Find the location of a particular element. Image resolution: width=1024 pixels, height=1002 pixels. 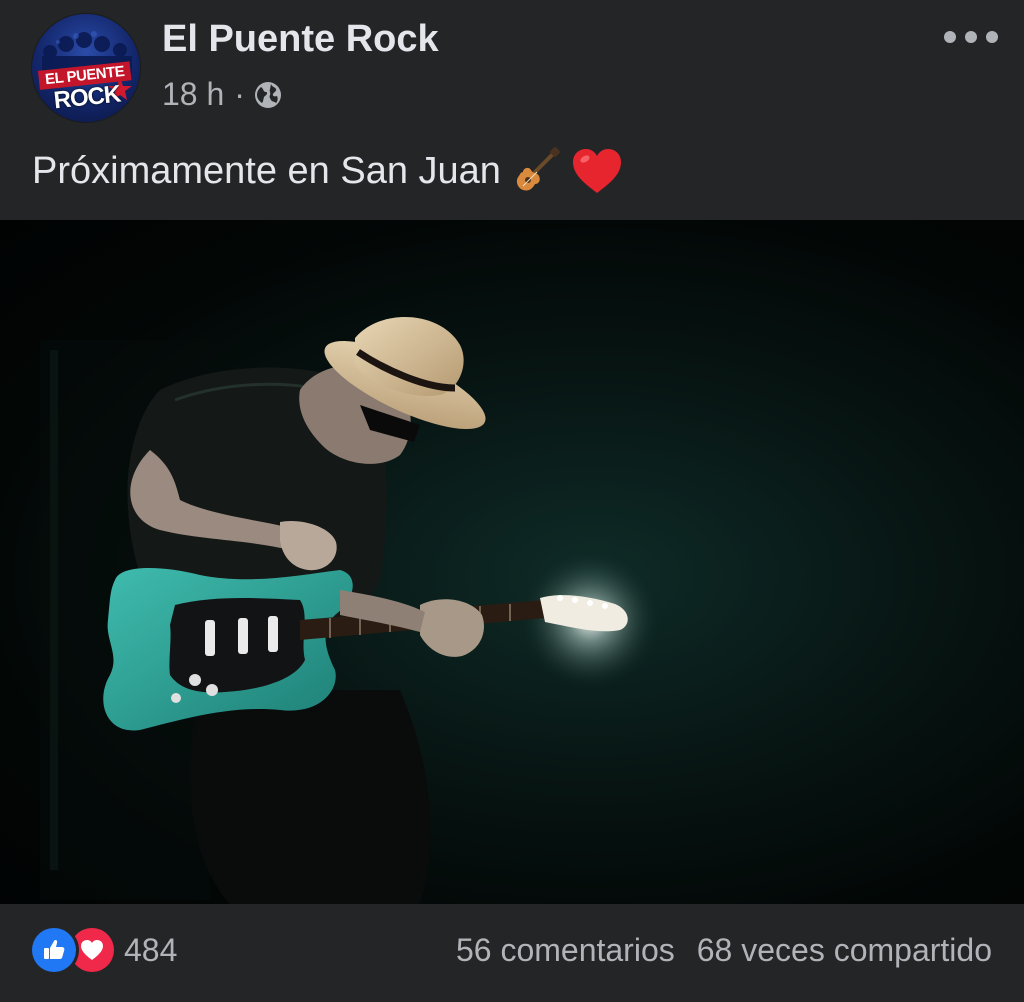

globe-icon is located at coordinates (268, 95).